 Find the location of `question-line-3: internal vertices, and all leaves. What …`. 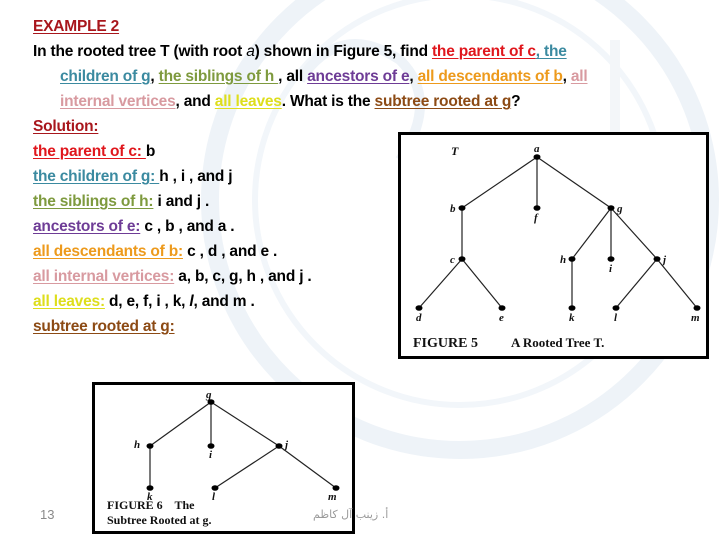

question-line-3: internal vertices, and all leaves. What … is located at coordinates (290, 101).